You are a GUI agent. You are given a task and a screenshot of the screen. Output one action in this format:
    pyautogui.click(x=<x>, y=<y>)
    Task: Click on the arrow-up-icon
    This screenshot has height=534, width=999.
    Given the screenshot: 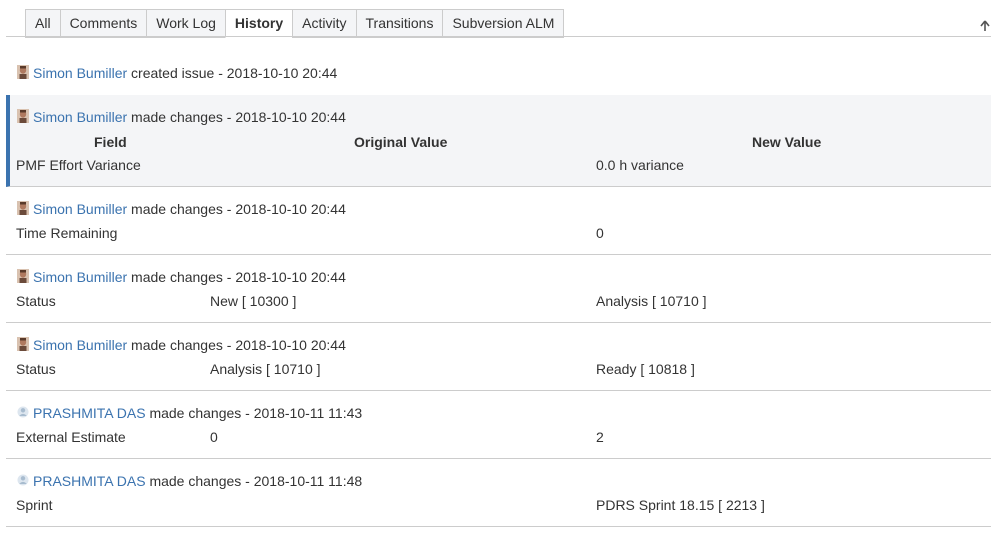 What is the action you would take?
    pyautogui.click(x=985, y=27)
    